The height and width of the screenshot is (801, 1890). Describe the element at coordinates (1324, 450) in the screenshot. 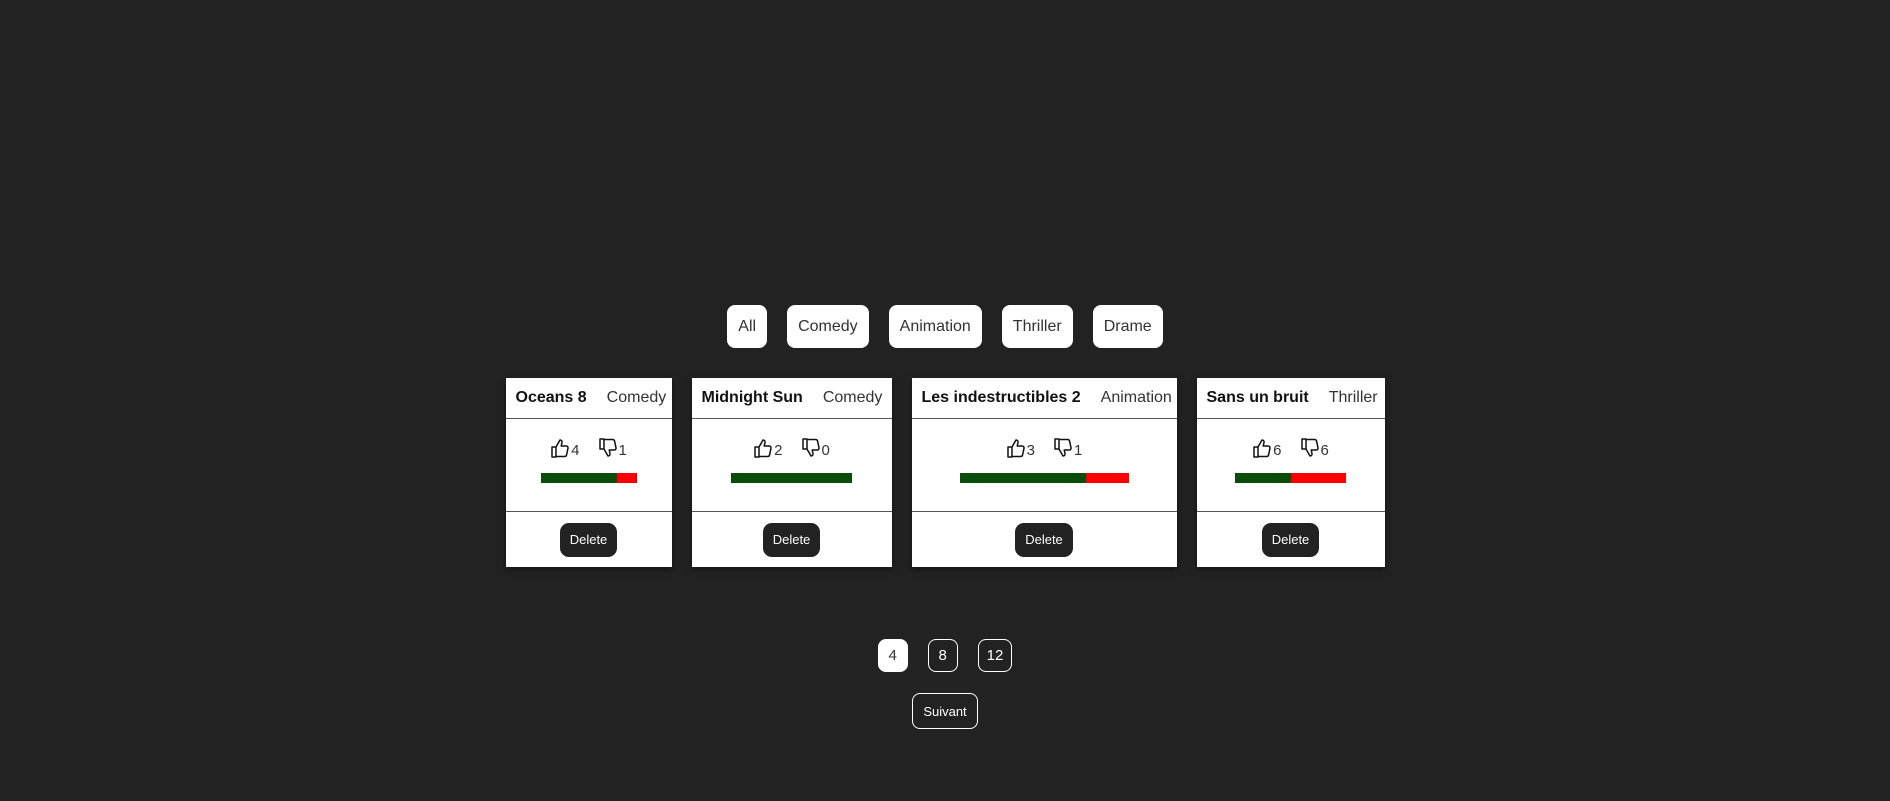

I see `dislike-count: 6` at that location.